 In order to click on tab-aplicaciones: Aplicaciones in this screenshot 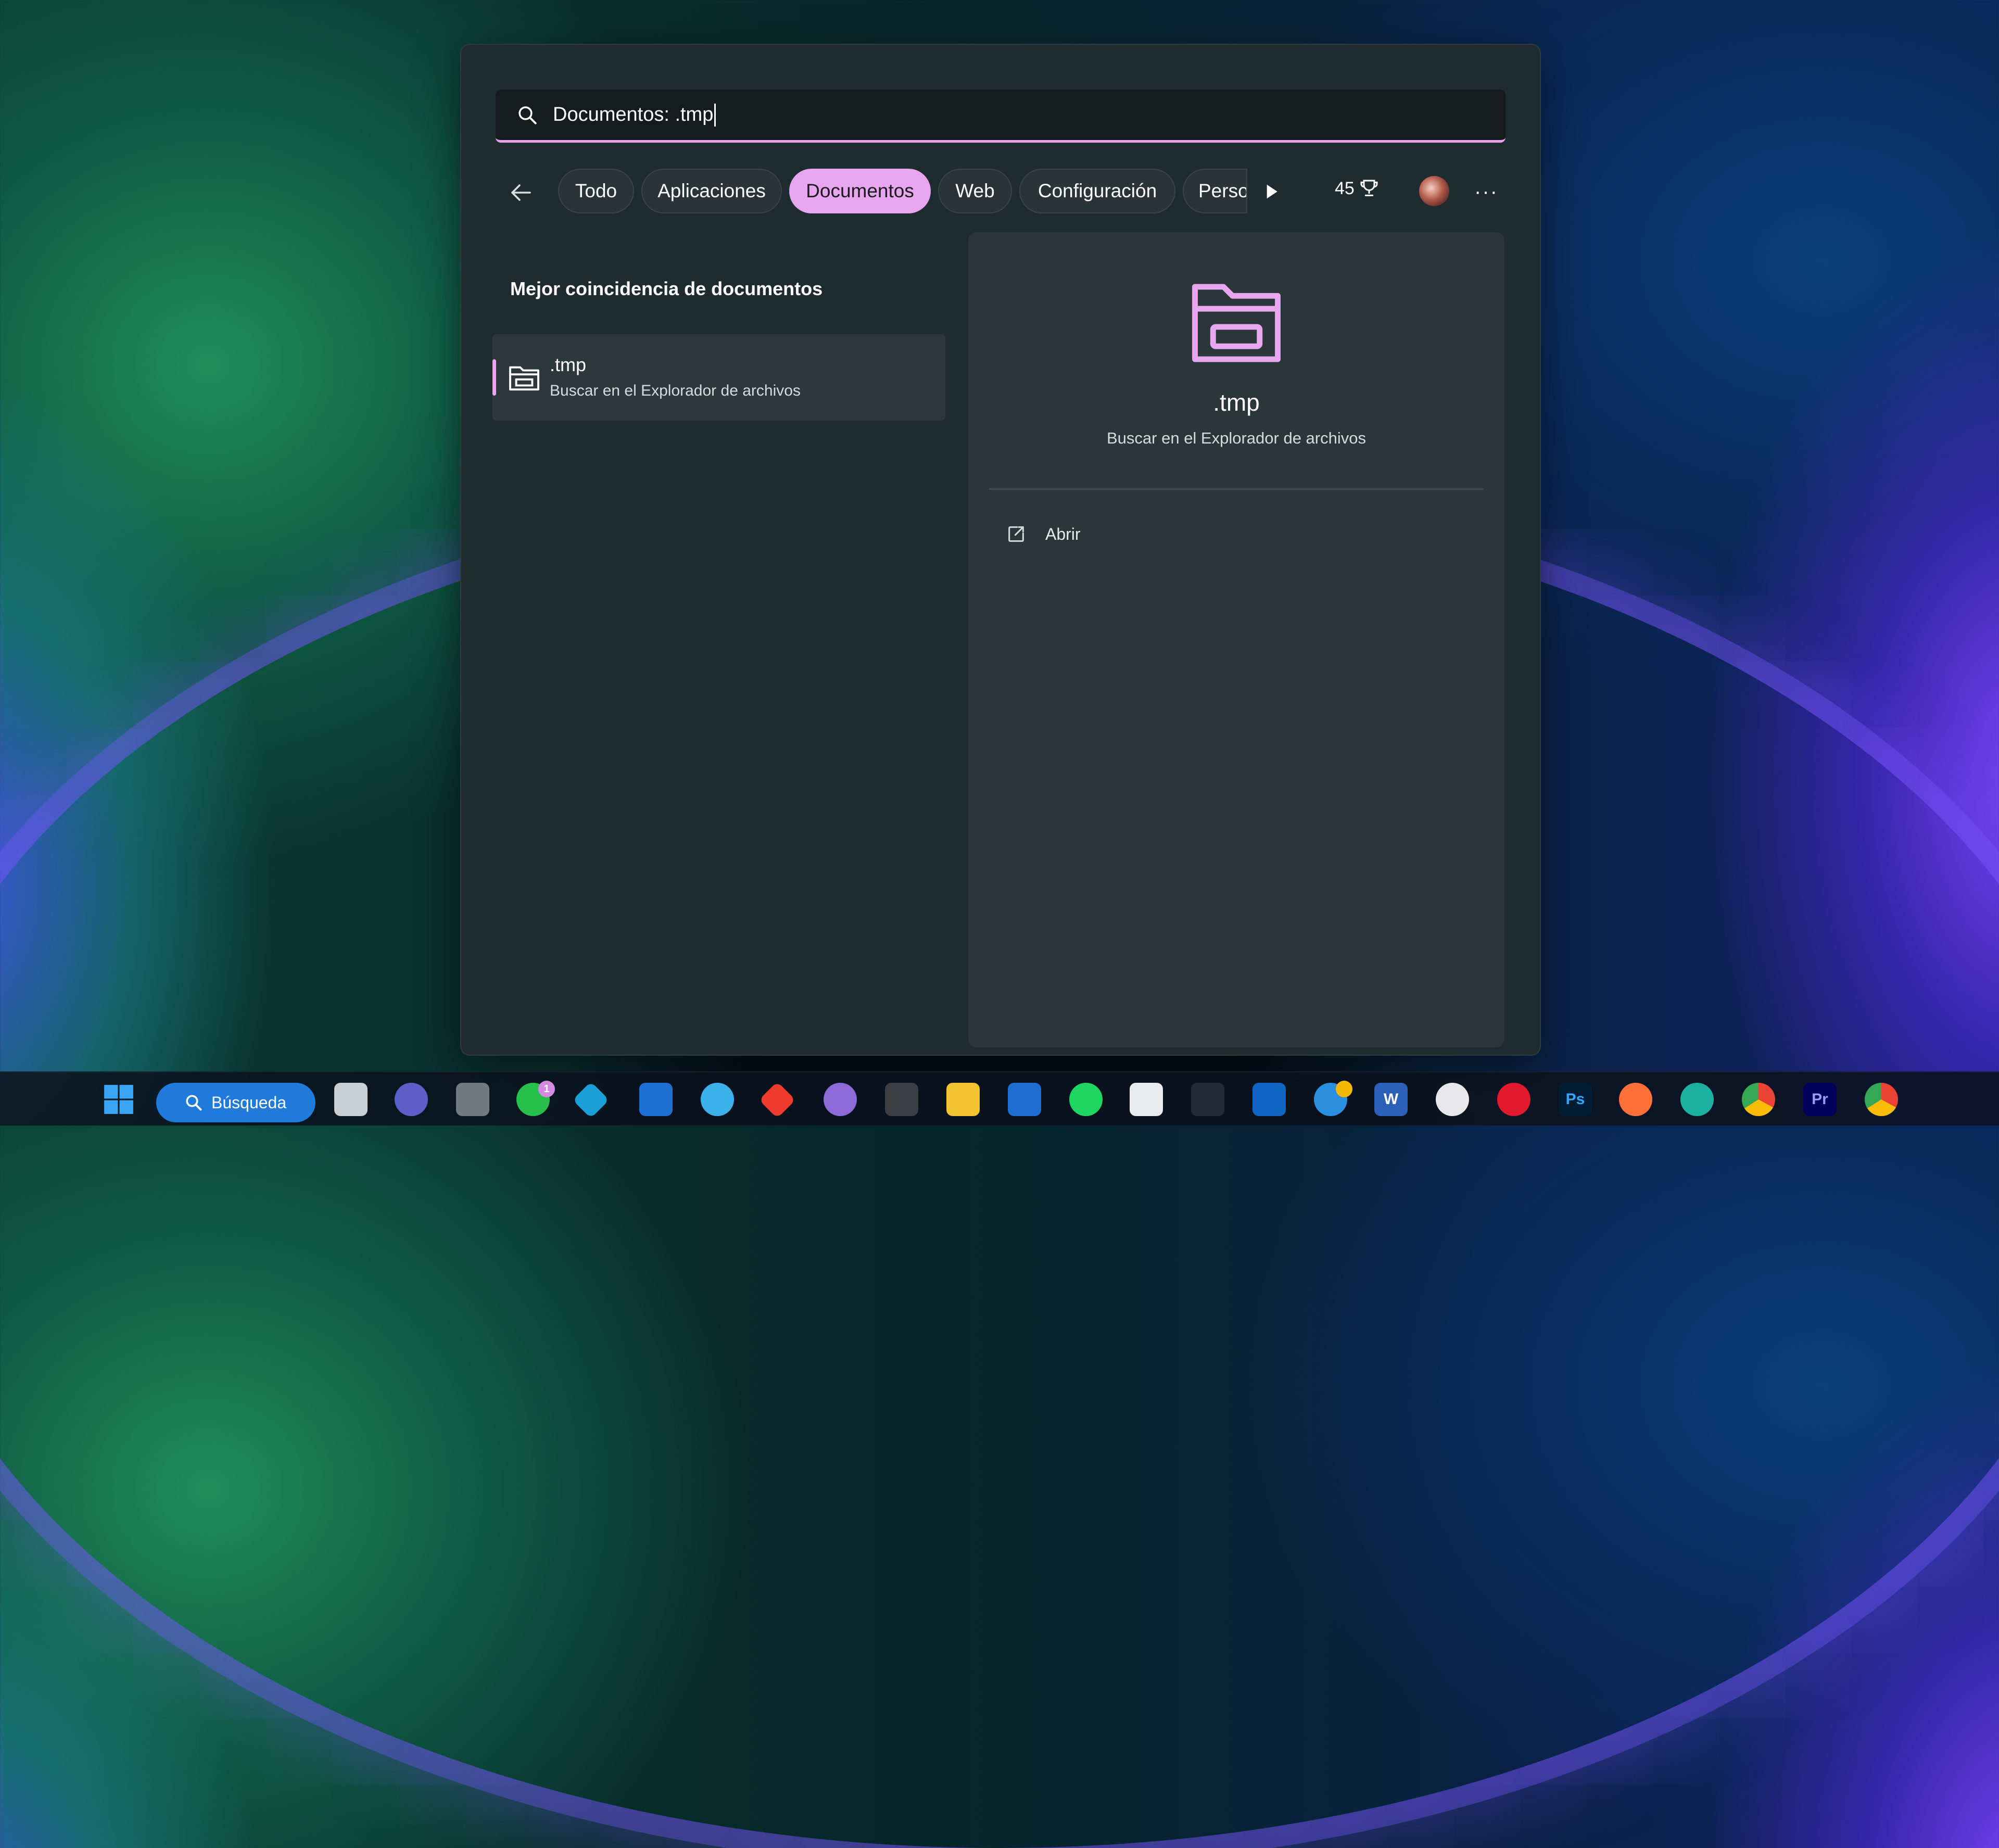, I will do `click(712, 191)`.